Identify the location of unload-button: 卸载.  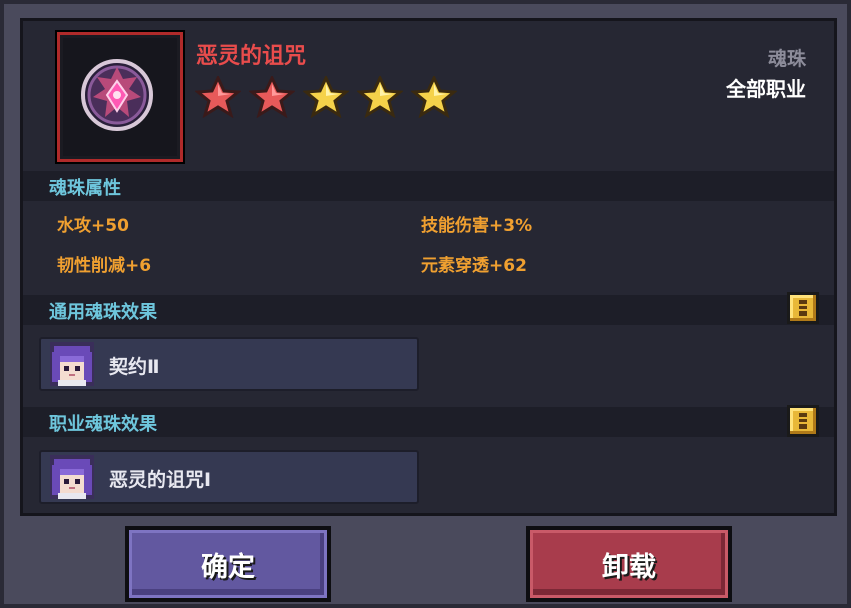
(629, 564).